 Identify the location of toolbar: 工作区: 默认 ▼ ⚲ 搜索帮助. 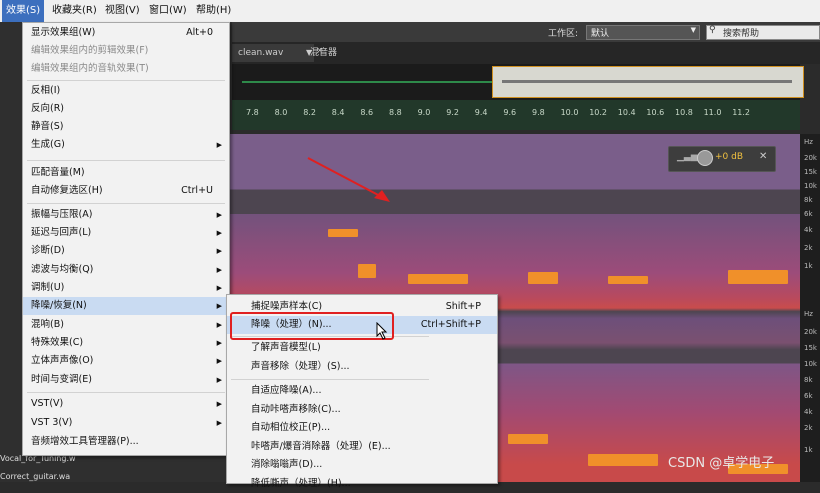
(526, 32).